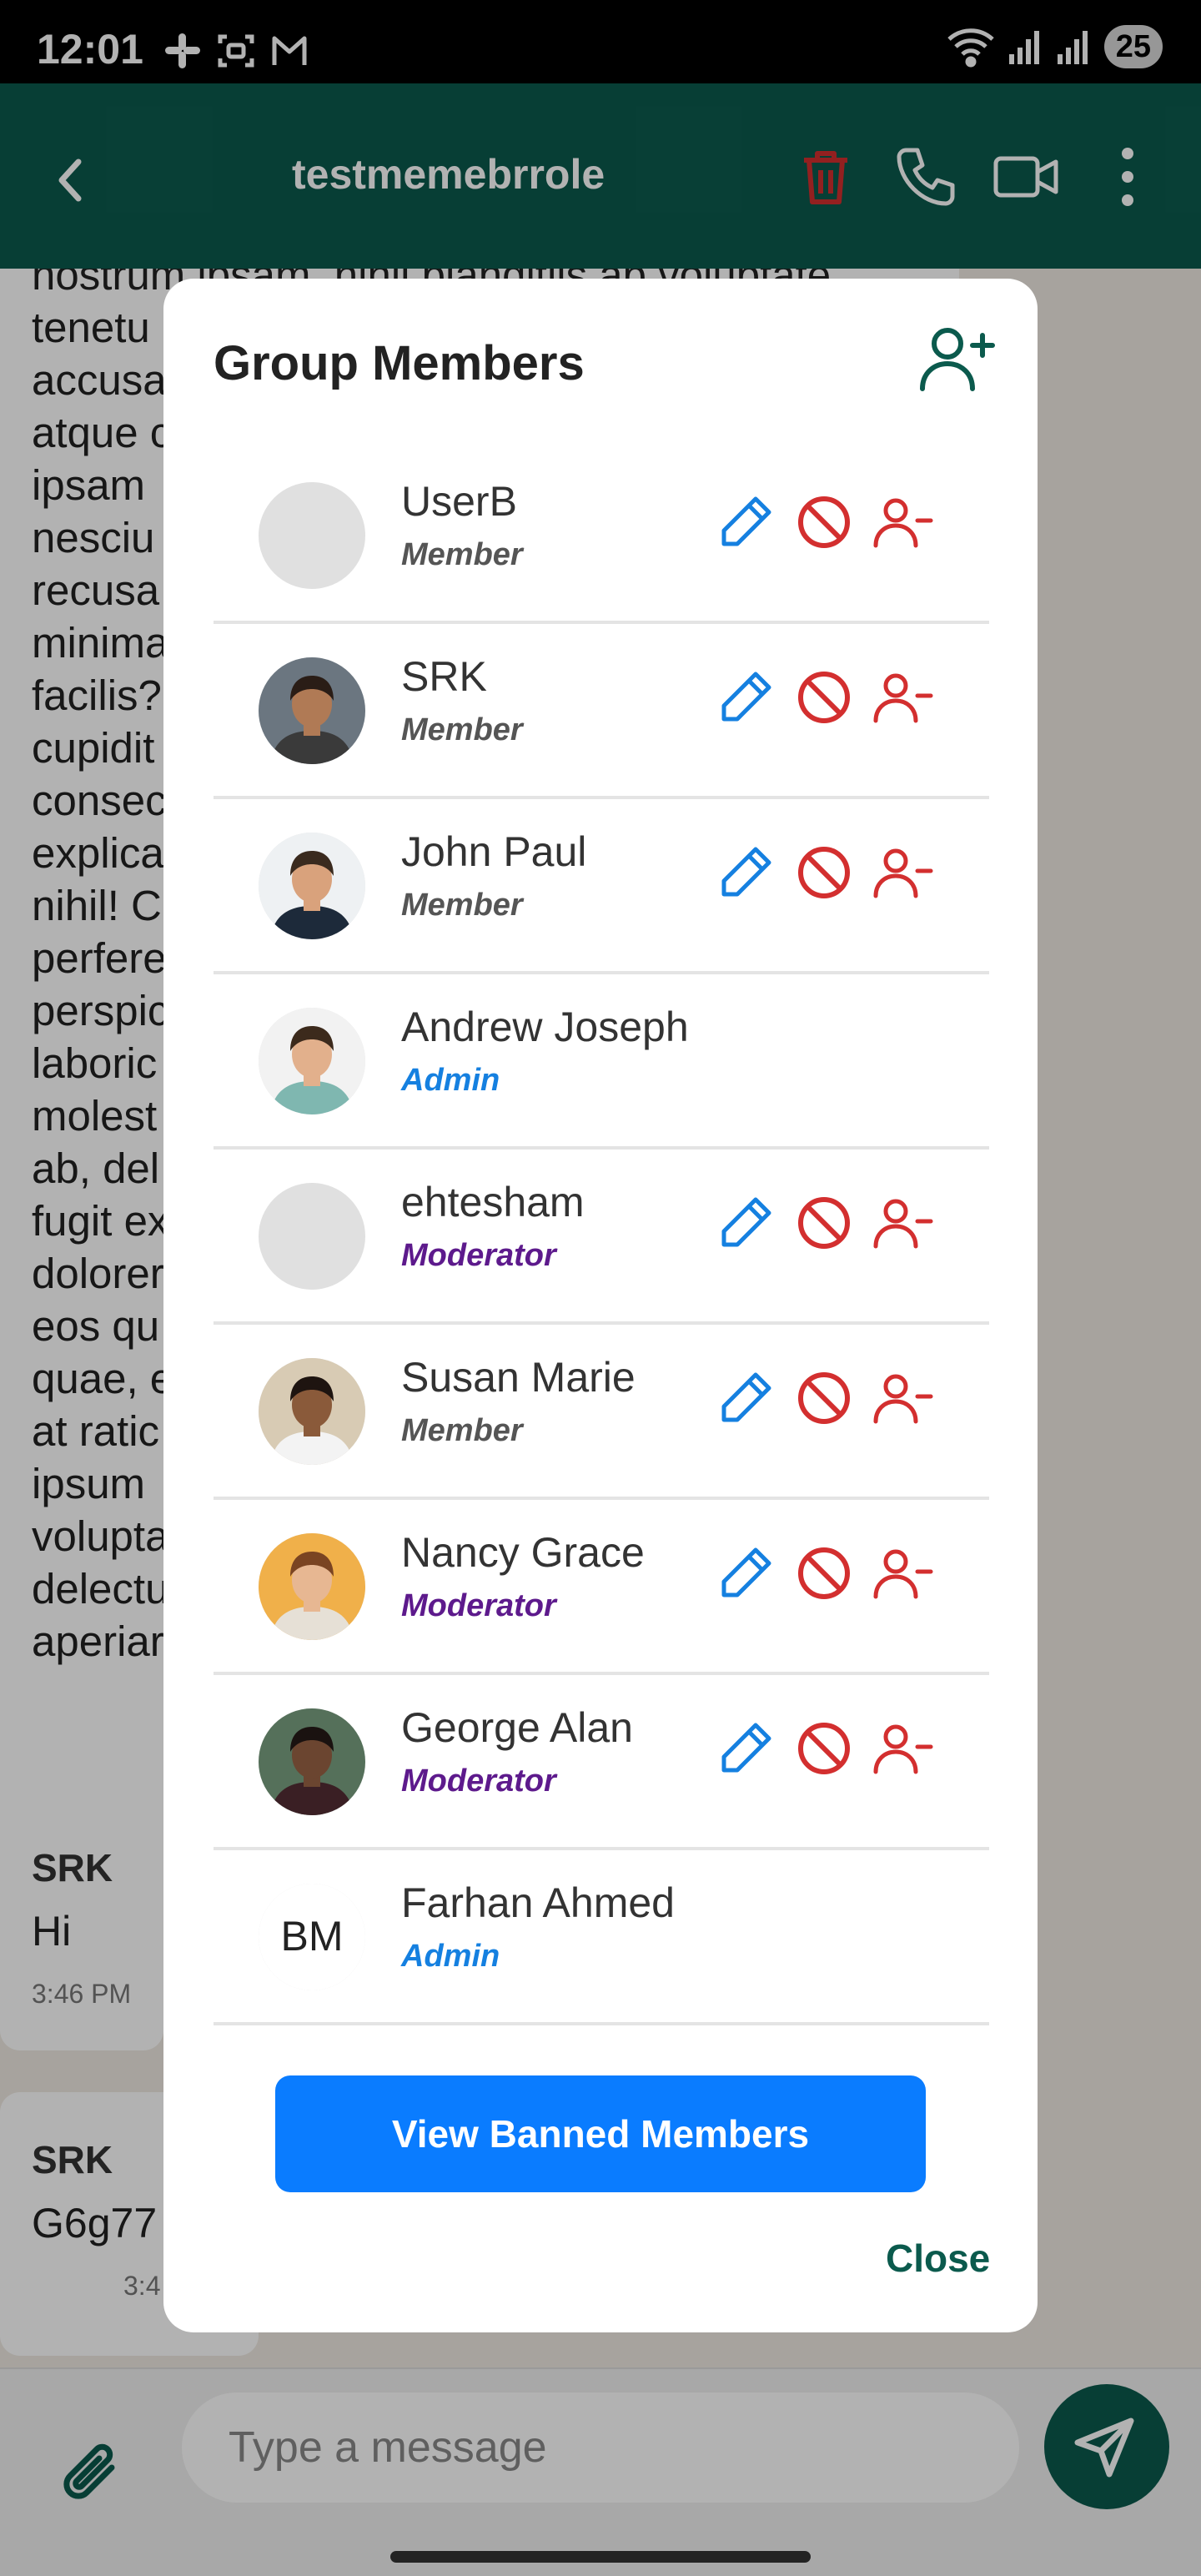  I want to click on member-row: UserB Member, so click(602, 536).